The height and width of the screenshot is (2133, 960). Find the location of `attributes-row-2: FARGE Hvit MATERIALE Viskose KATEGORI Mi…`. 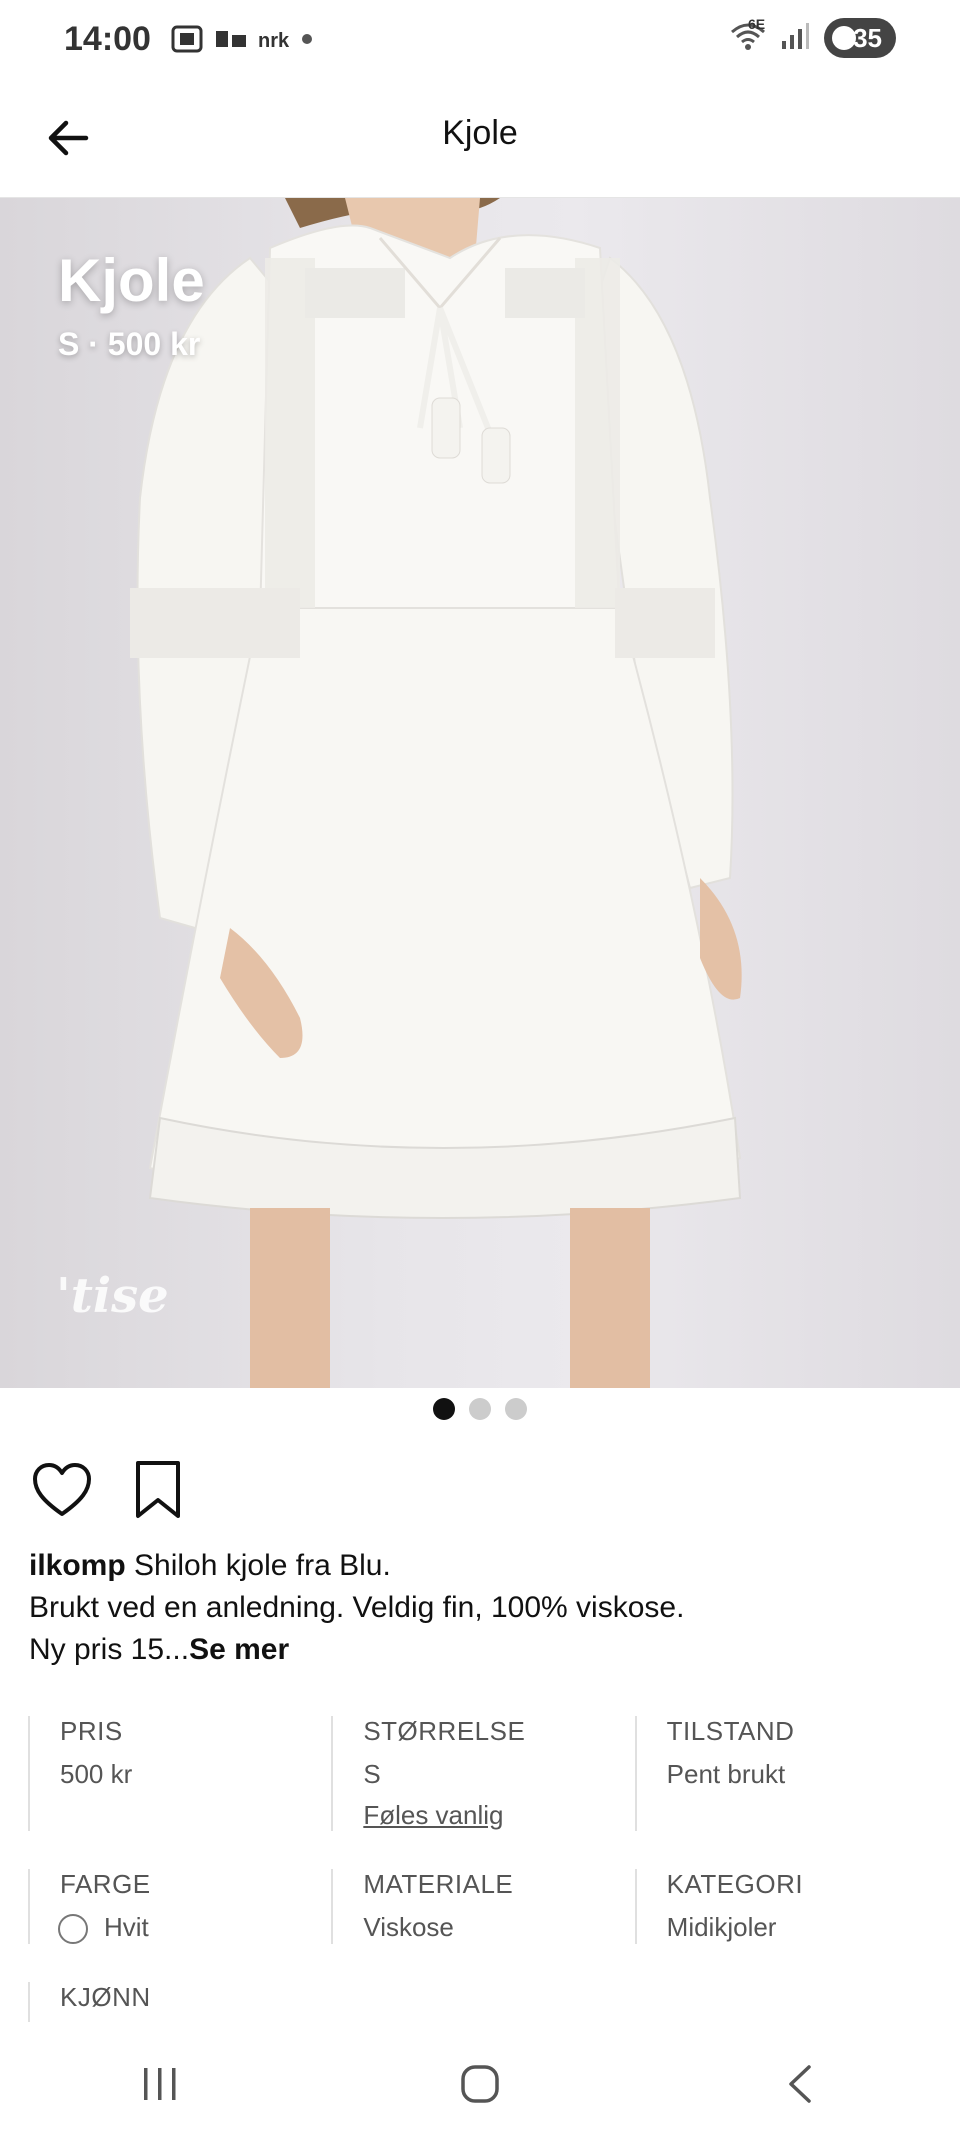

attributes-row-2: FARGE Hvit MATERIALE Viskose KATEGORI Mi… is located at coordinates (483, 1907).